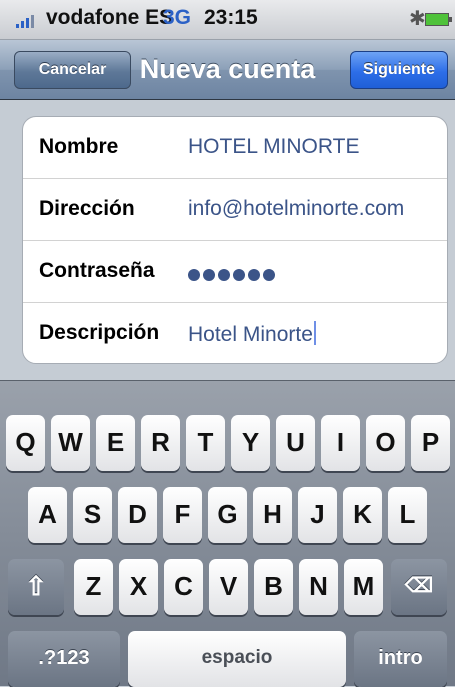 The height and width of the screenshot is (687, 455). Describe the element at coordinates (70, 443) in the screenshot. I see `key-w: W` at that location.